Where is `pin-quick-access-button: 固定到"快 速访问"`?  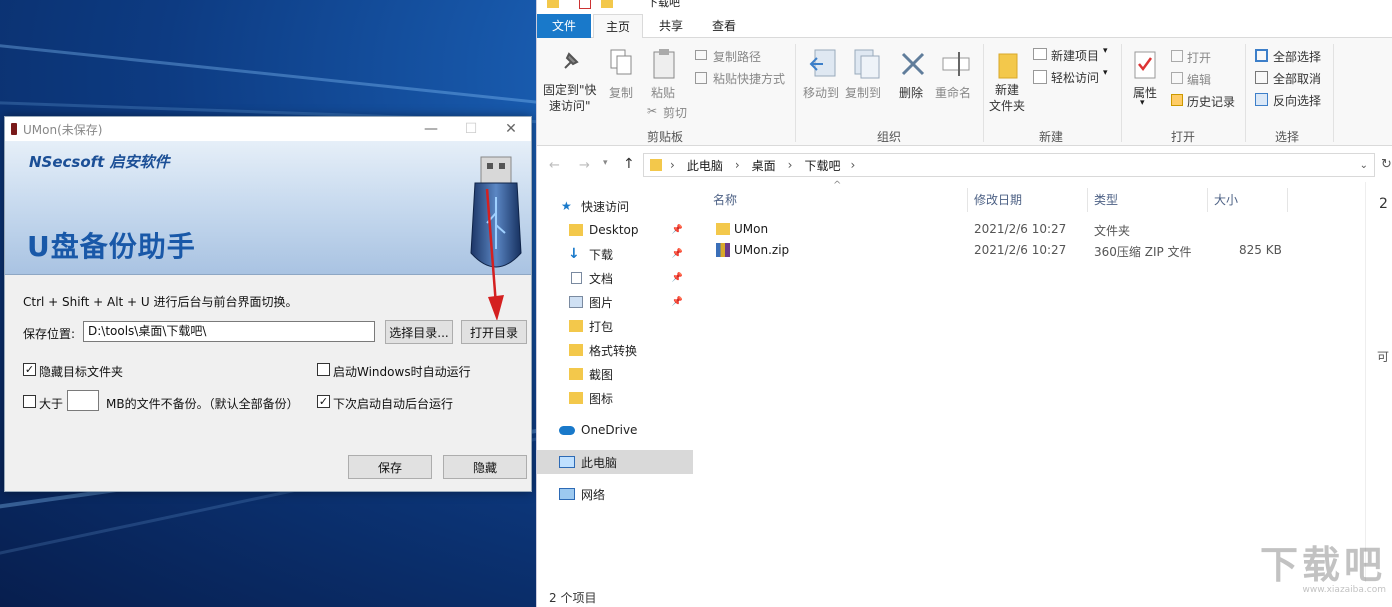 pin-quick-access-button: 固定到"快 速访问" is located at coordinates (570, 98).